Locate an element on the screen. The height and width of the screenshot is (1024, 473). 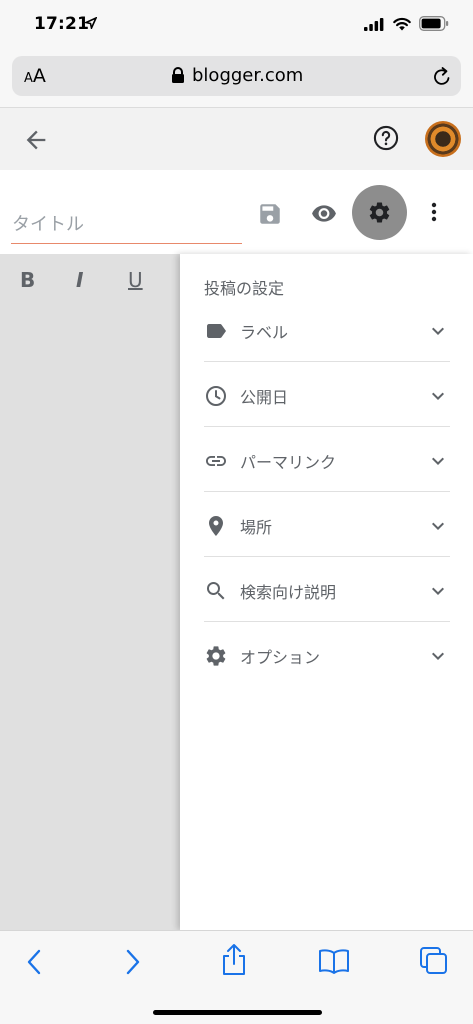
avatar is located at coordinates (443, 139).